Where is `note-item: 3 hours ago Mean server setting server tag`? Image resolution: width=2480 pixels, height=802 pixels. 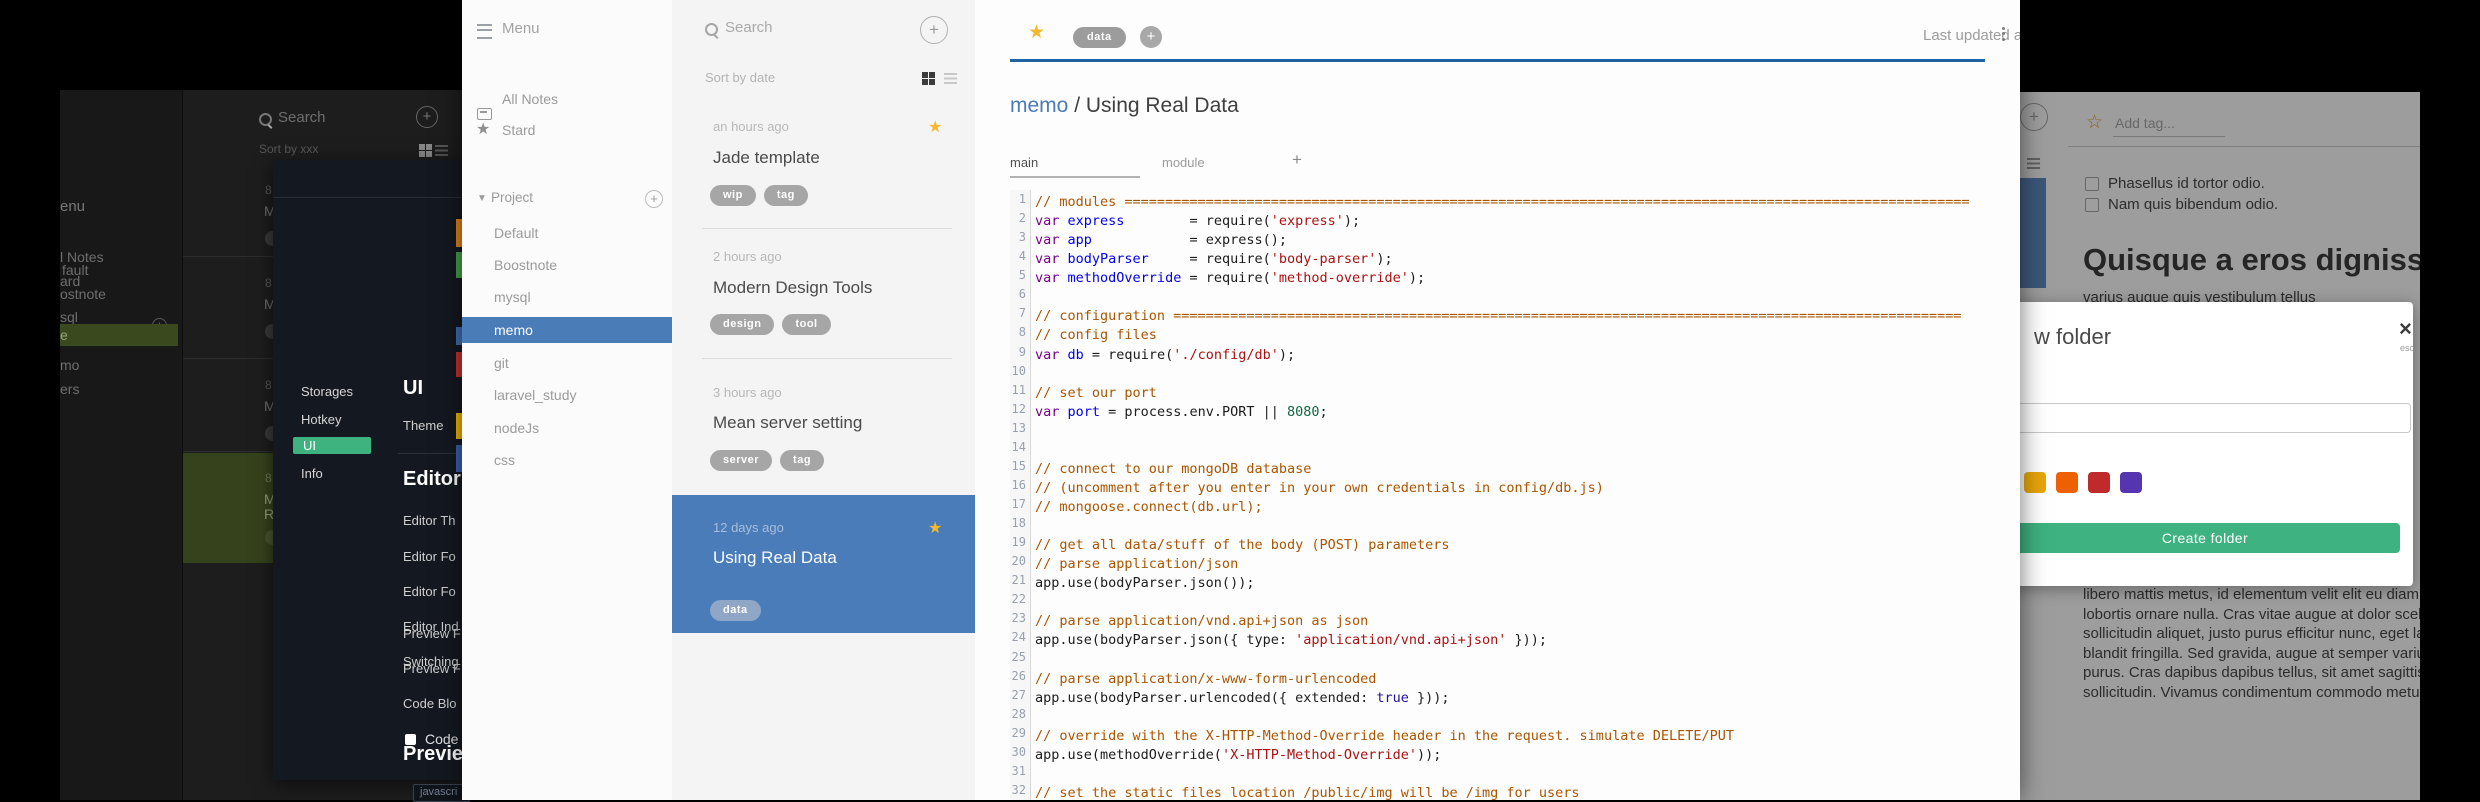 note-item: 3 hours ago Mean server setting server tag is located at coordinates (823, 426).